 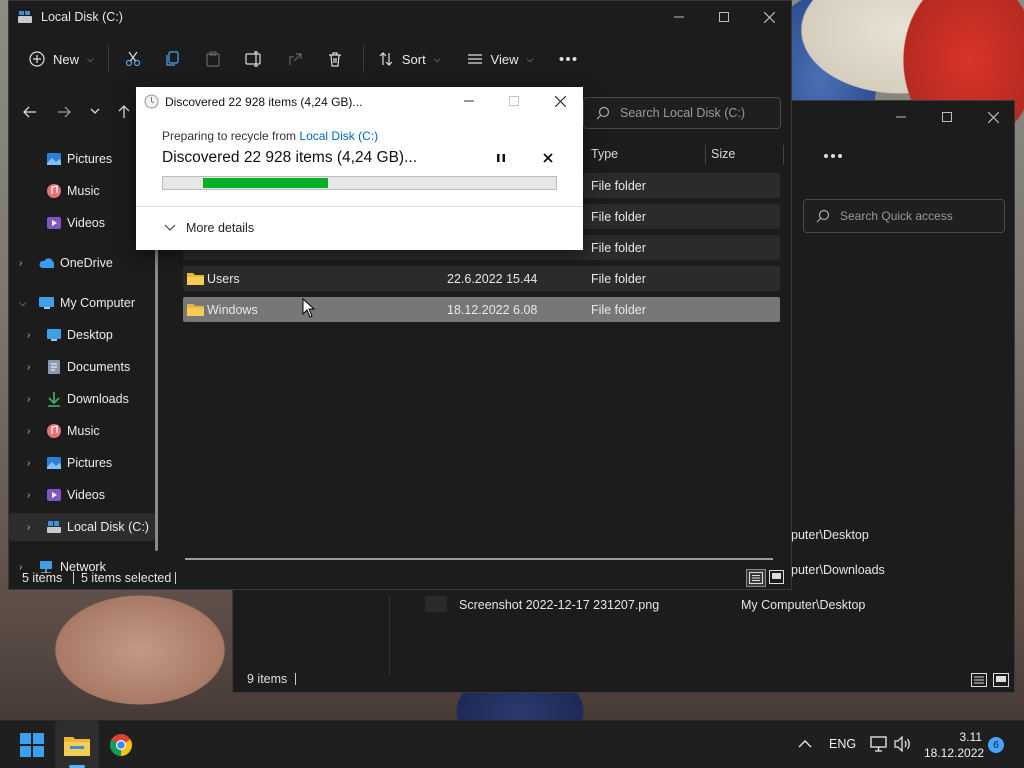 I want to click on chrome-taskbar-button, so click(x=121, y=744).